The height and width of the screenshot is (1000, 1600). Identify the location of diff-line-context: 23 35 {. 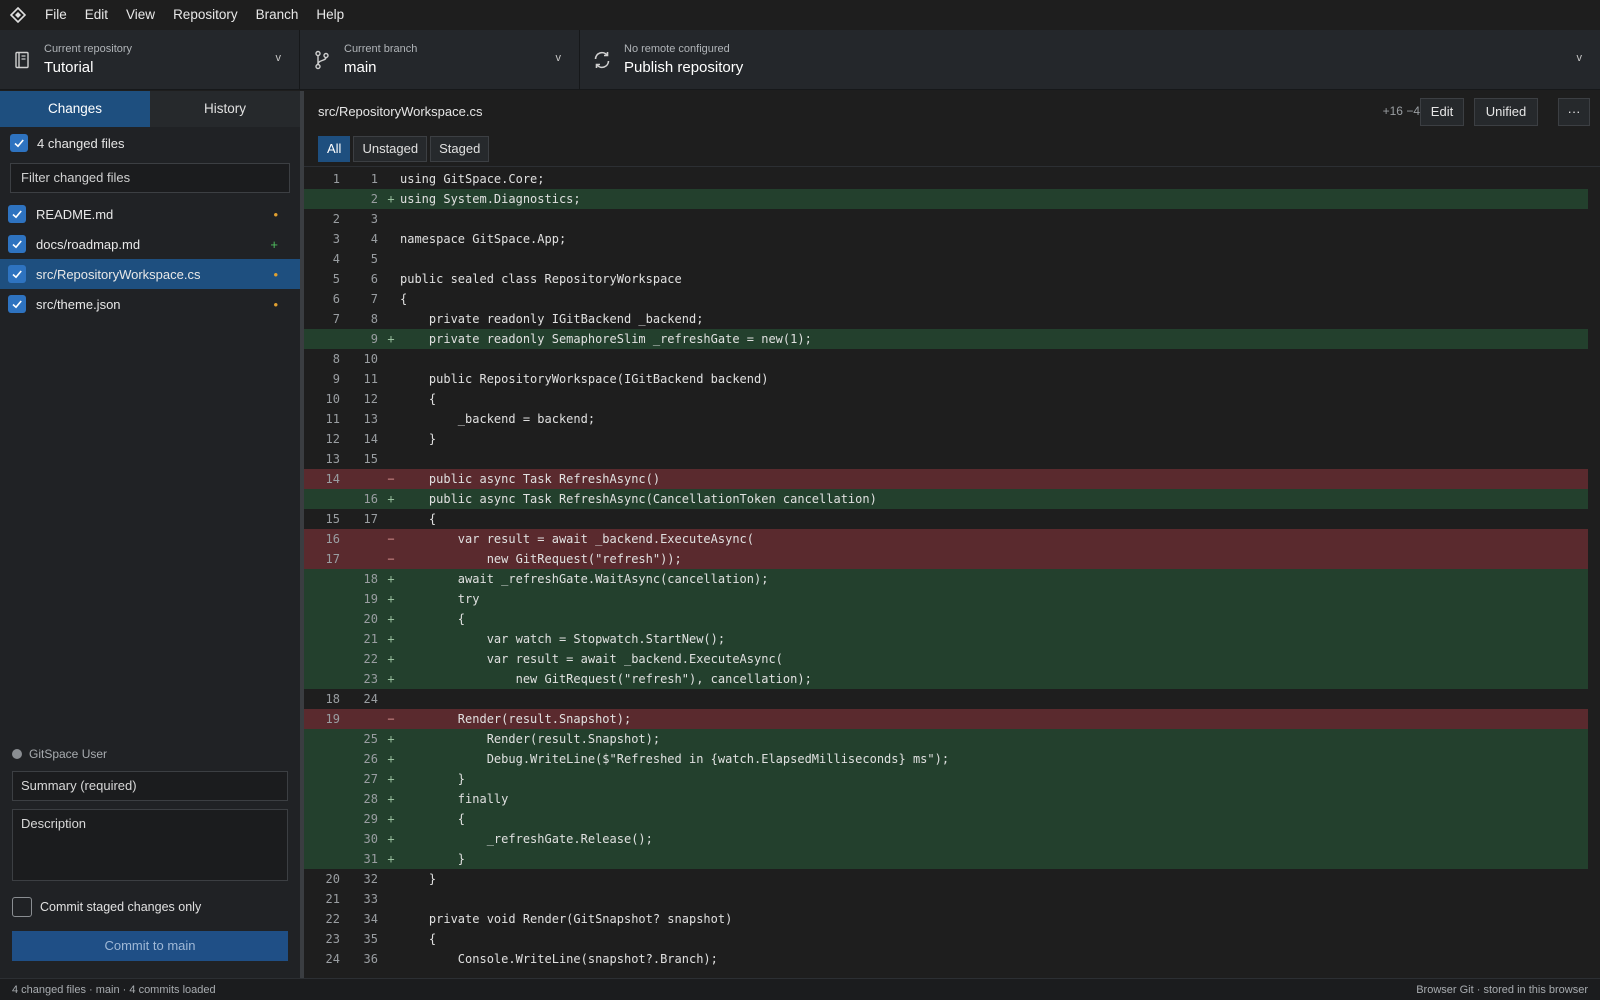
(946, 939).